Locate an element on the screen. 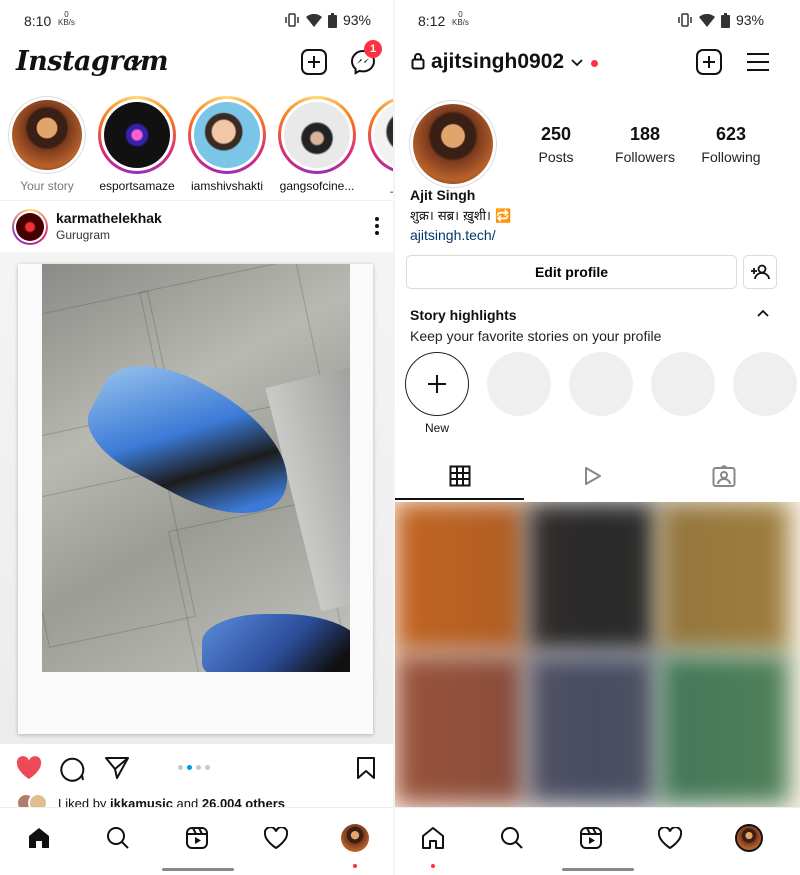 The image size is (800, 875). more-options-icon is located at coordinates (377, 226).